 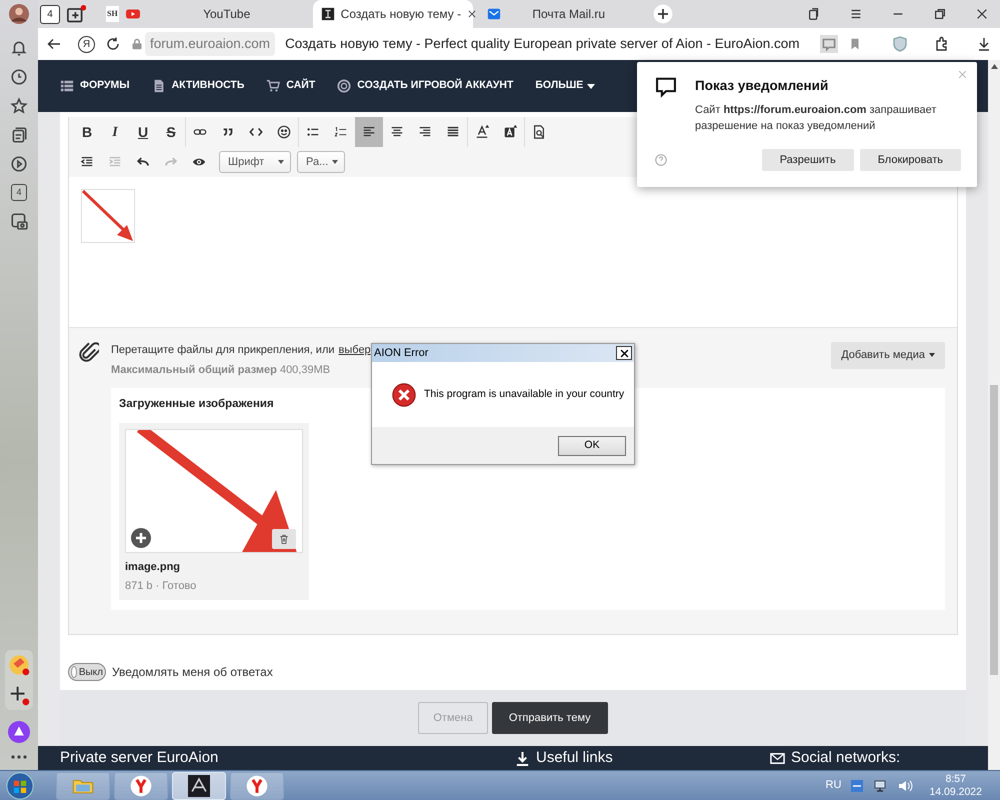 What do you see at coordinates (524, 394) in the screenshot?
I see `error-message: This program is unavailable in your country` at bounding box center [524, 394].